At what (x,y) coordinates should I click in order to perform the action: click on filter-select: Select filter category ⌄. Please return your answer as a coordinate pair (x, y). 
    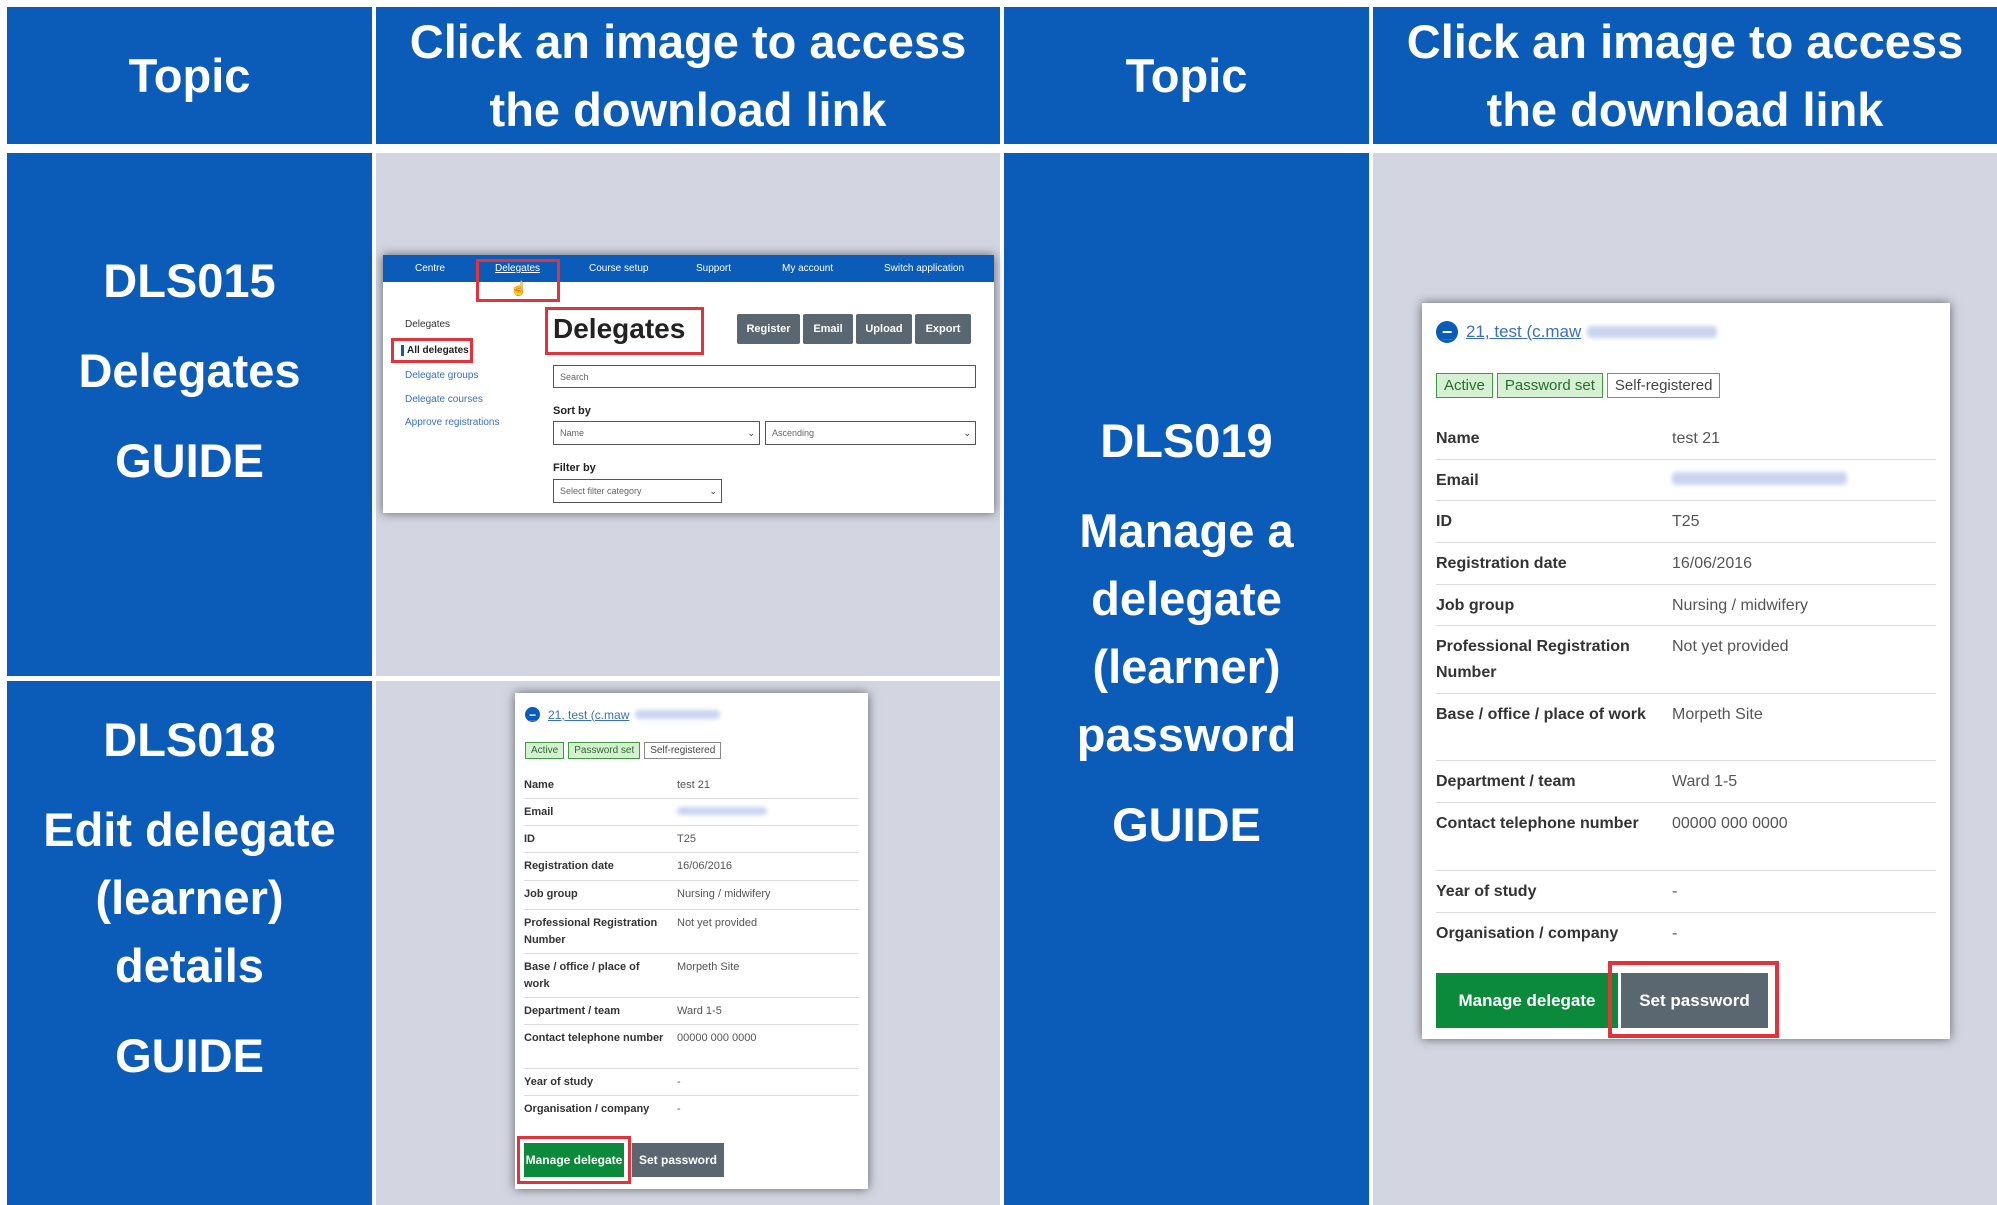
    Looking at the image, I should click on (637, 491).